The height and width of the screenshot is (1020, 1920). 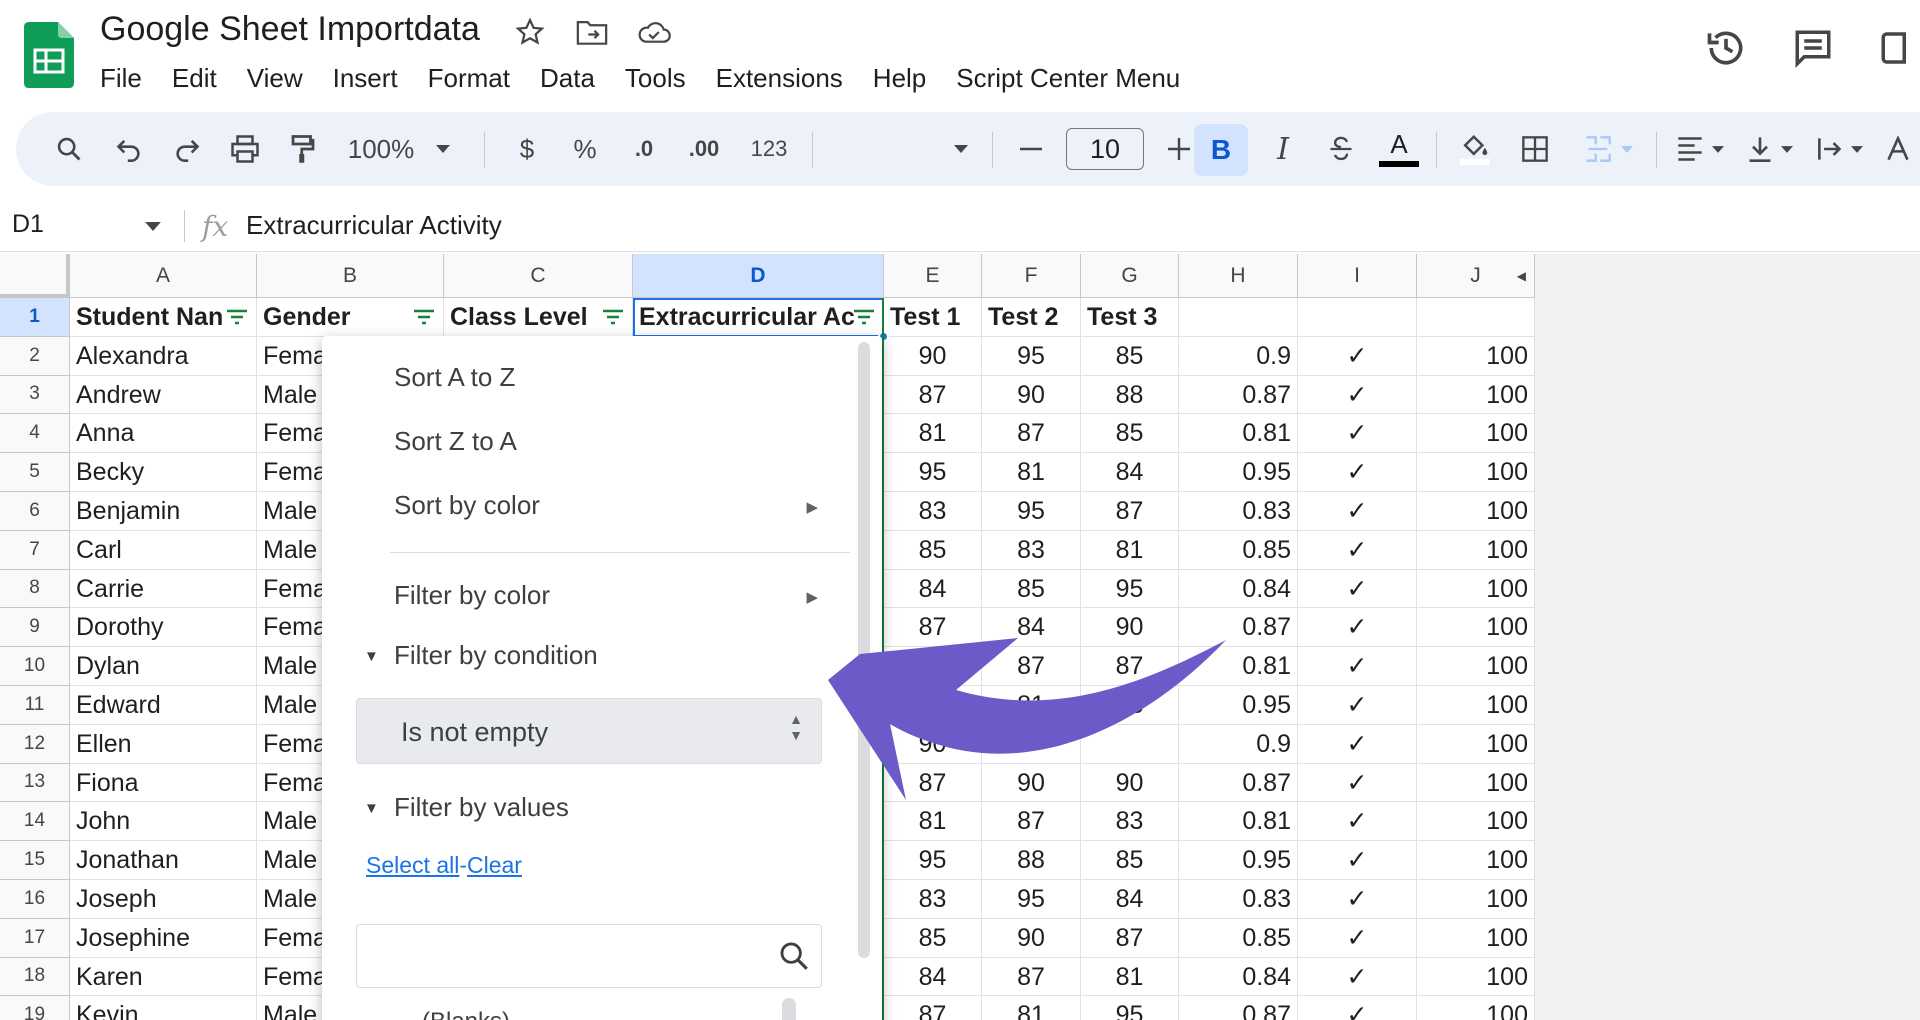 What do you see at coordinates (789, 1009) in the screenshot?
I see `values-scrollbar` at bounding box center [789, 1009].